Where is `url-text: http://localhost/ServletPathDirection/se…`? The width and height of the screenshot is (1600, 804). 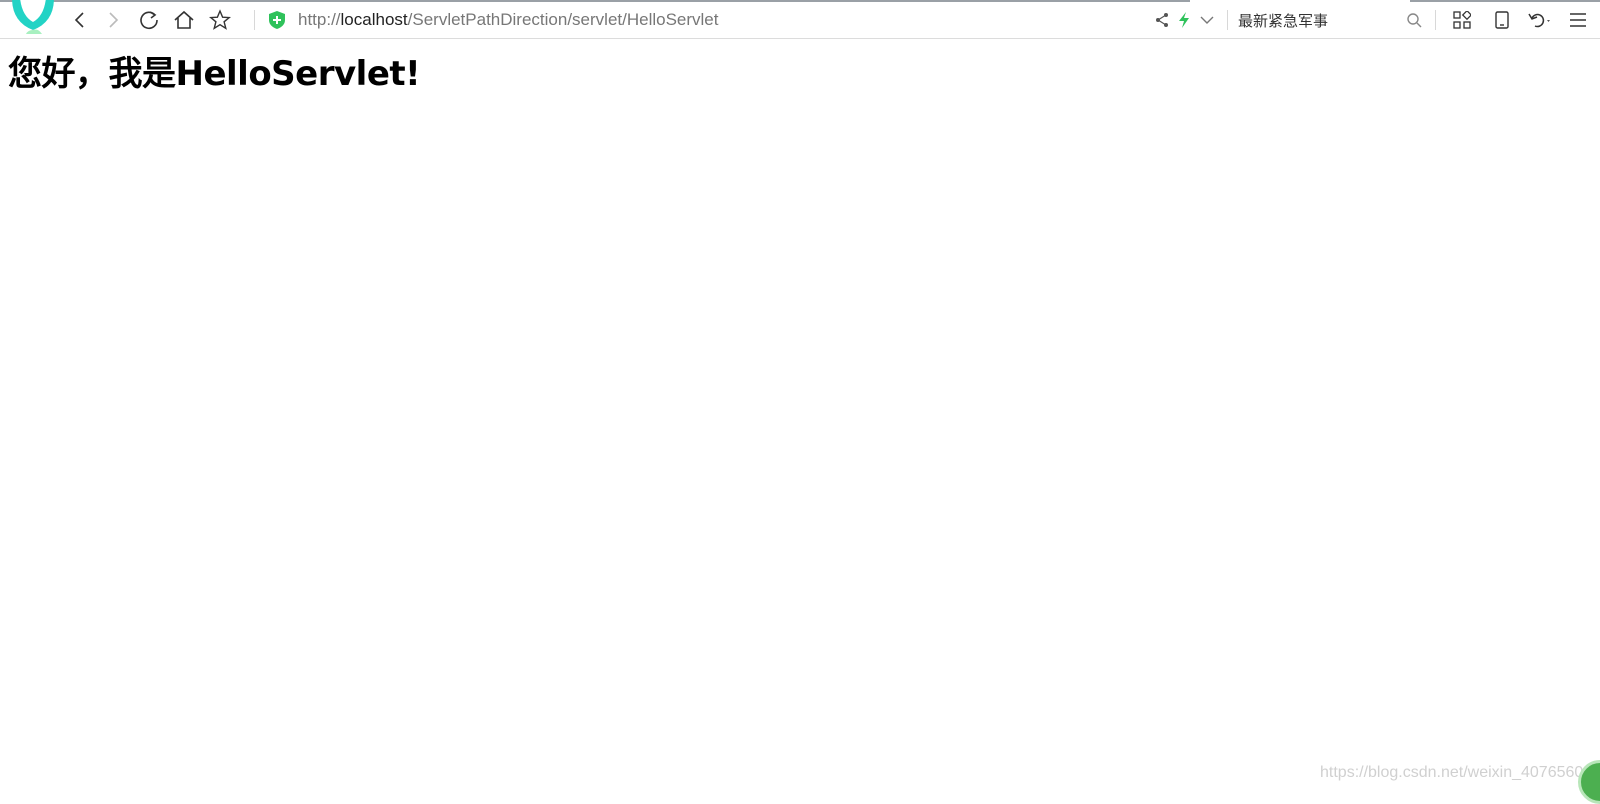
url-text: http://localhost/ServletPathDirection/se… is located at coordinates (508, 19).